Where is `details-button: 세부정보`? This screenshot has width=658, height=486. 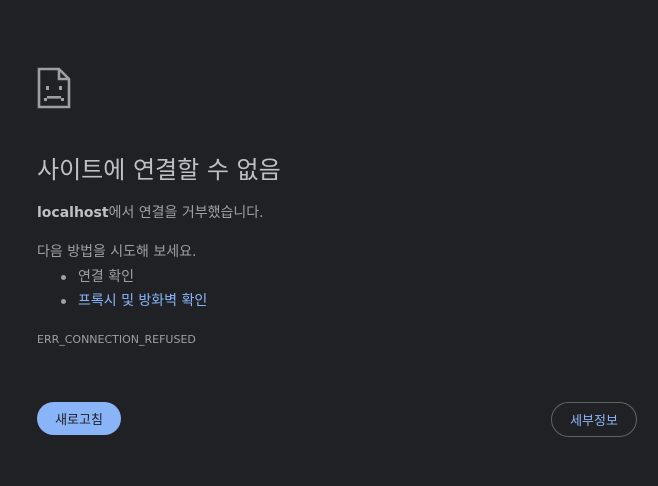 details-button: 세부정보 is located at coordinates (594, 419).